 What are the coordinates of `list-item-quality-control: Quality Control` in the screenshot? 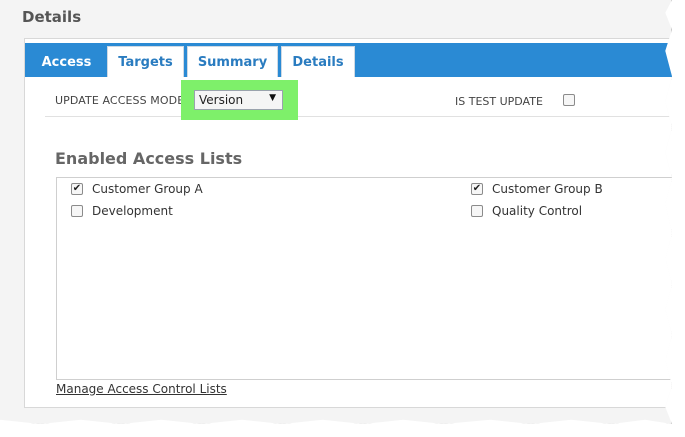 It's located at (526, 211).